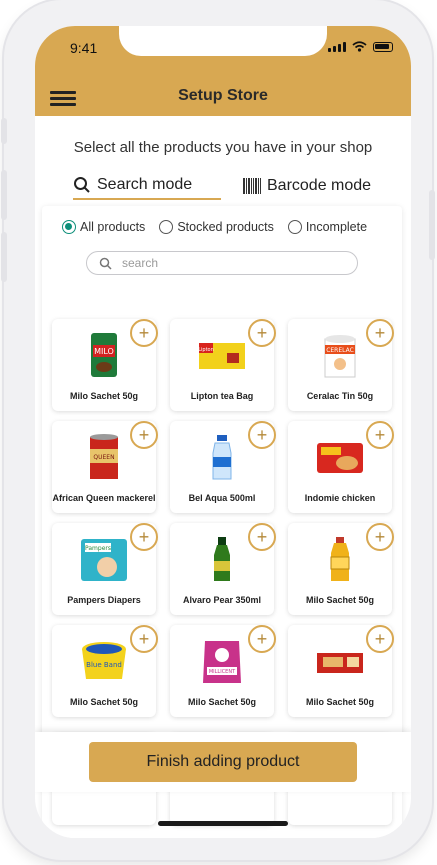  I want to click on volume-up-button, so click(4, 195).